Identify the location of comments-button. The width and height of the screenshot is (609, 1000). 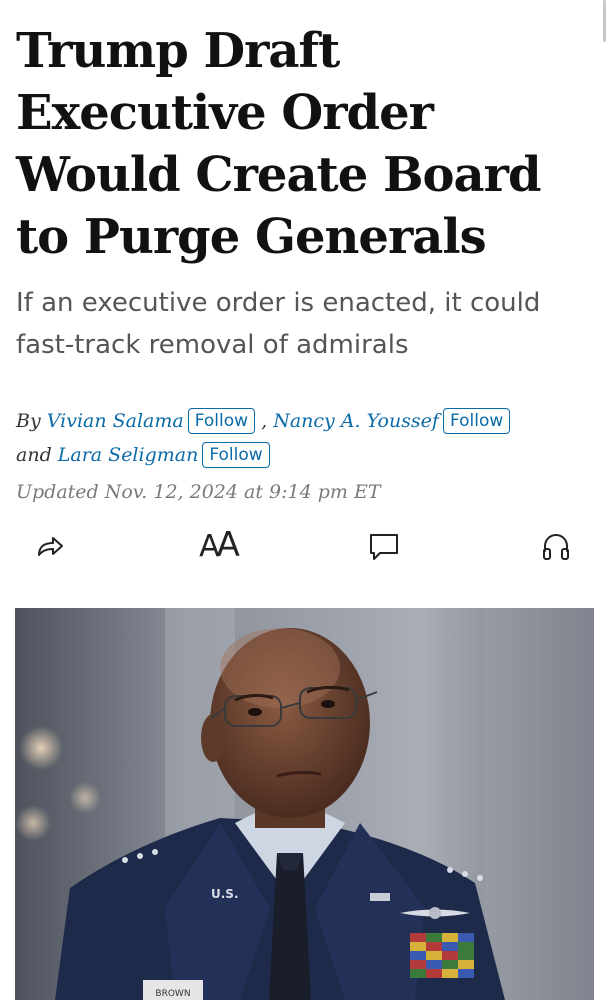
(384, 546).